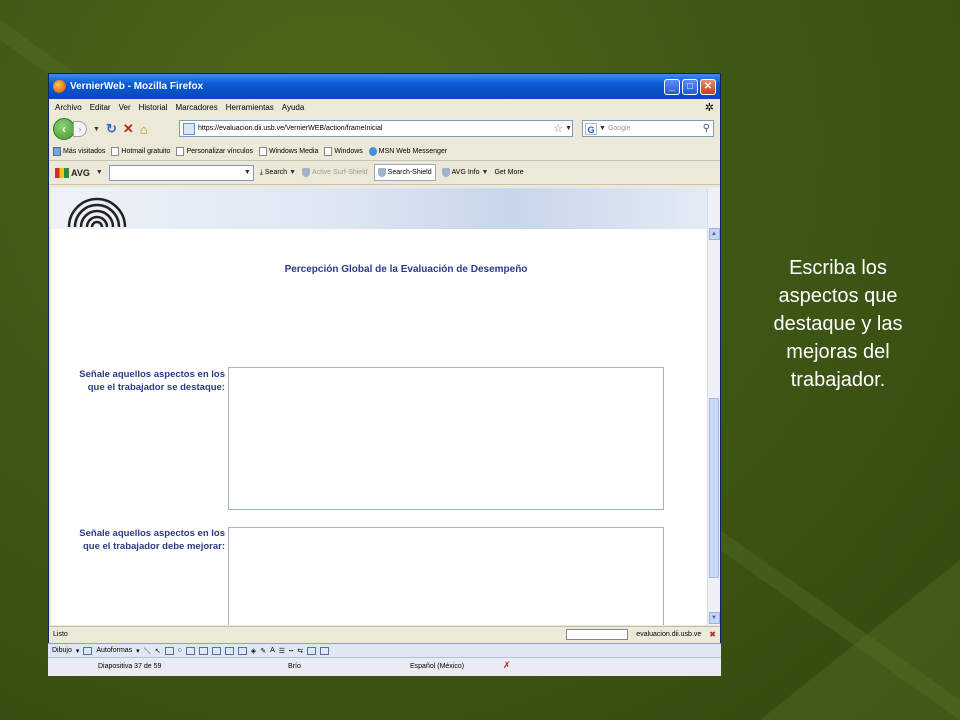 The height and width of the screenshot is (720, 960). What do you see at coordinates (446, 576) in the screenshot?
I see `q2-textarea` at bounding box center [446, 576].